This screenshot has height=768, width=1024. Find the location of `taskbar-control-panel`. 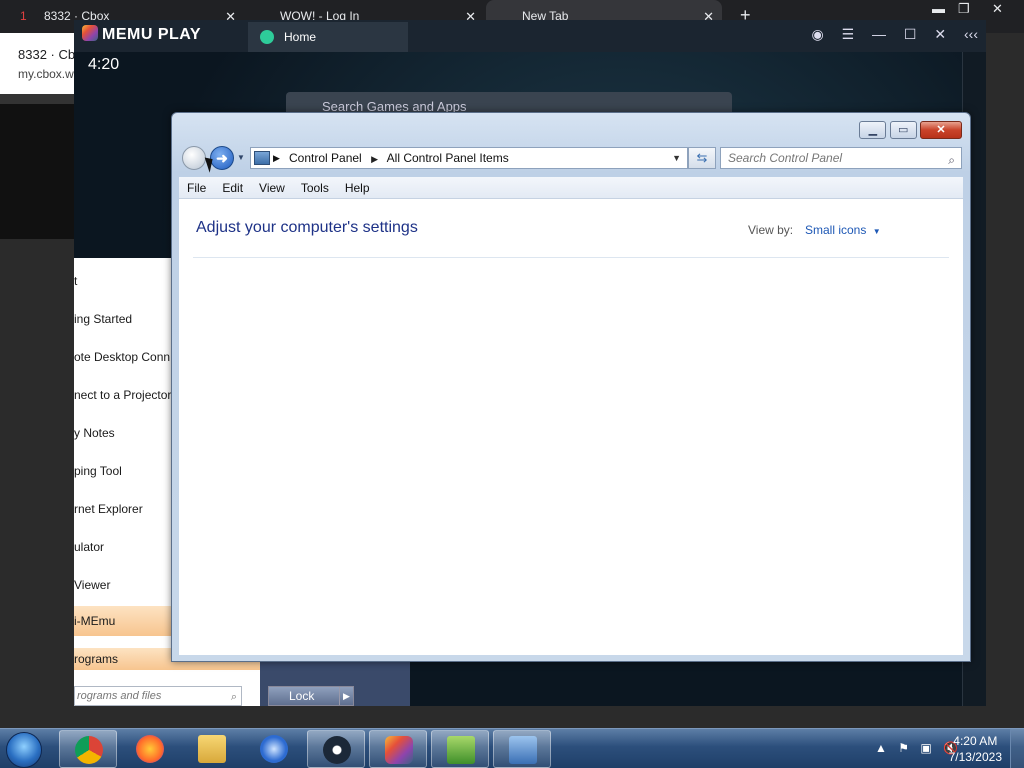

taskbar-control-panel is located at coordinates (522, 749).